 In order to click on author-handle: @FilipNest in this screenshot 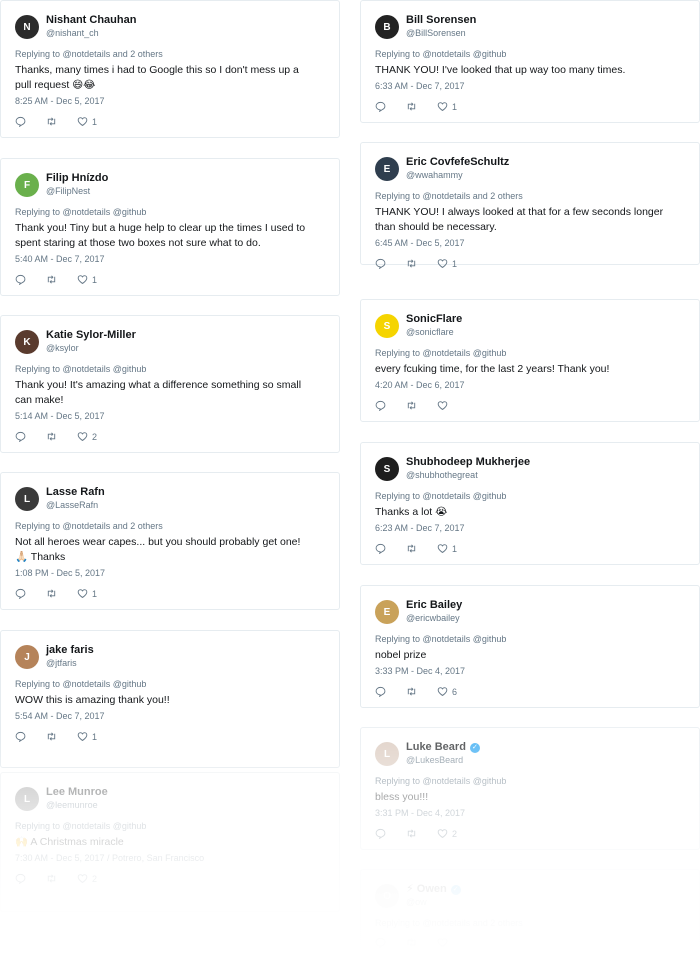, I will do `click(77, 191)`.